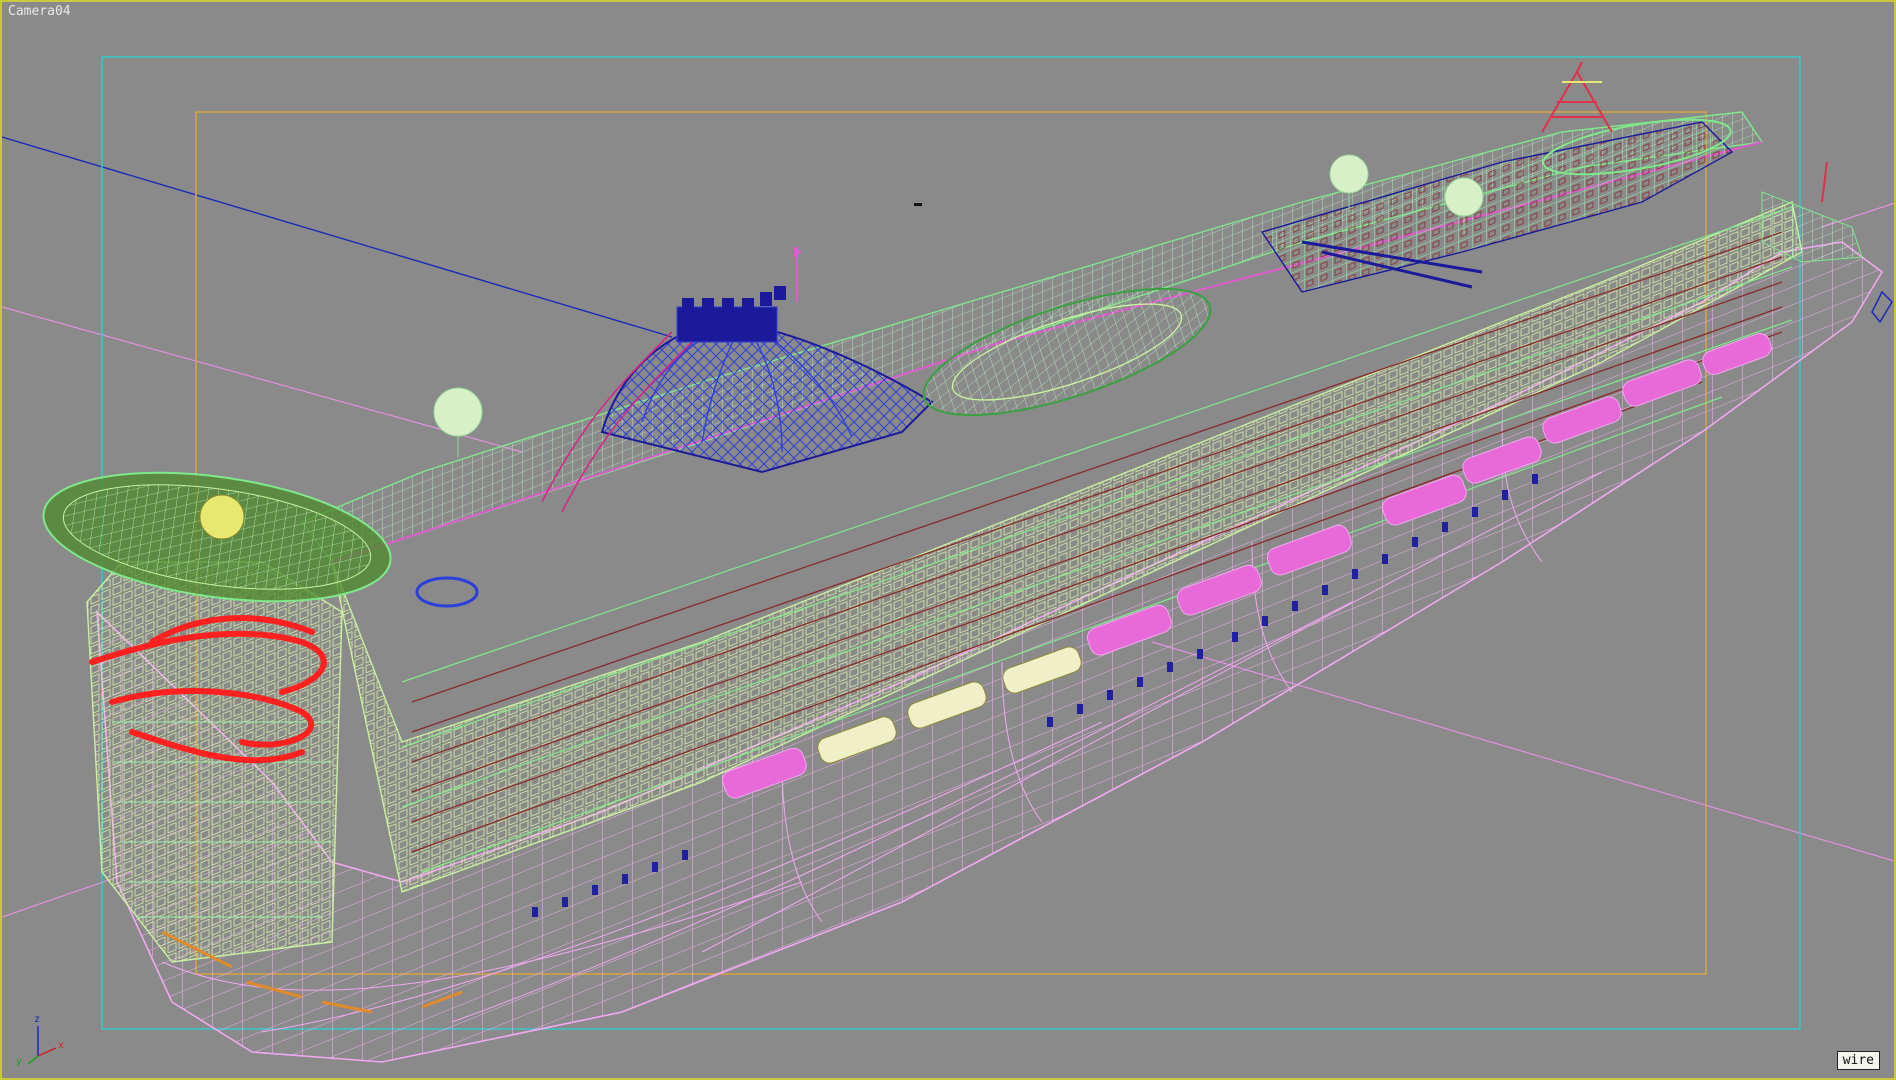 The width and height of the screenshot is (1896, 1080). Describe the element at coordinates (40, 1040) in the screenshot. I see `axis-tripod-icon: z x y` at that location.